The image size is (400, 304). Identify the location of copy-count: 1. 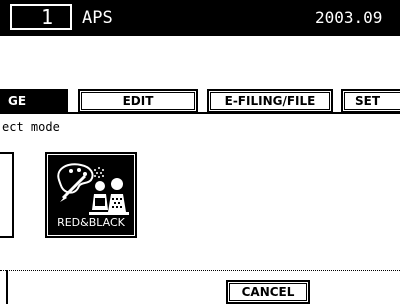
(47, 17).